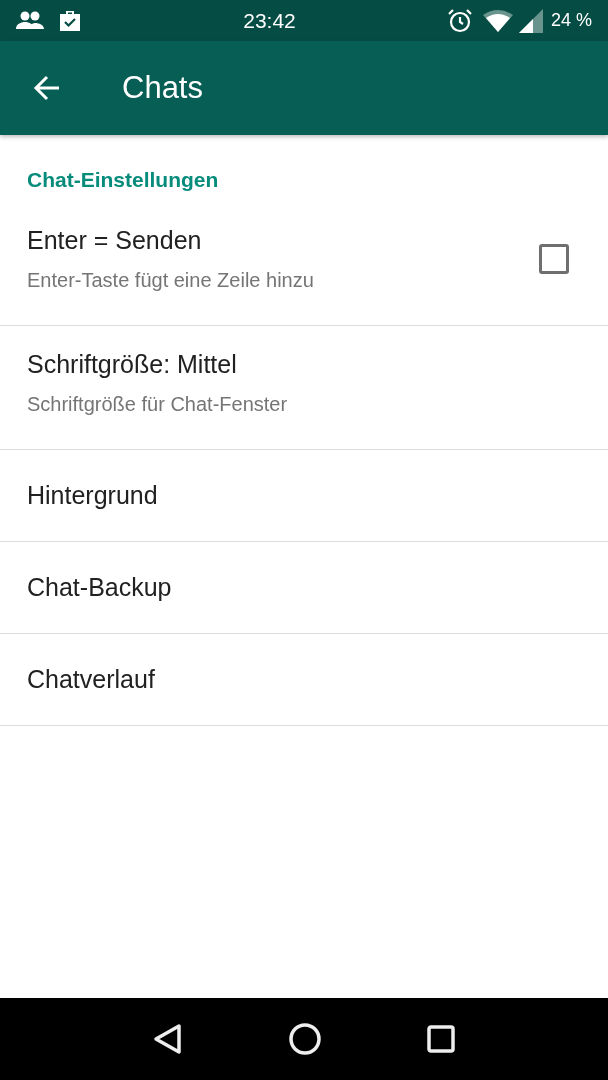  What do you see at coordinates (70, 20) in the screenshot?
I see `briefcase-check-icon` at bounding box center [70, 20].